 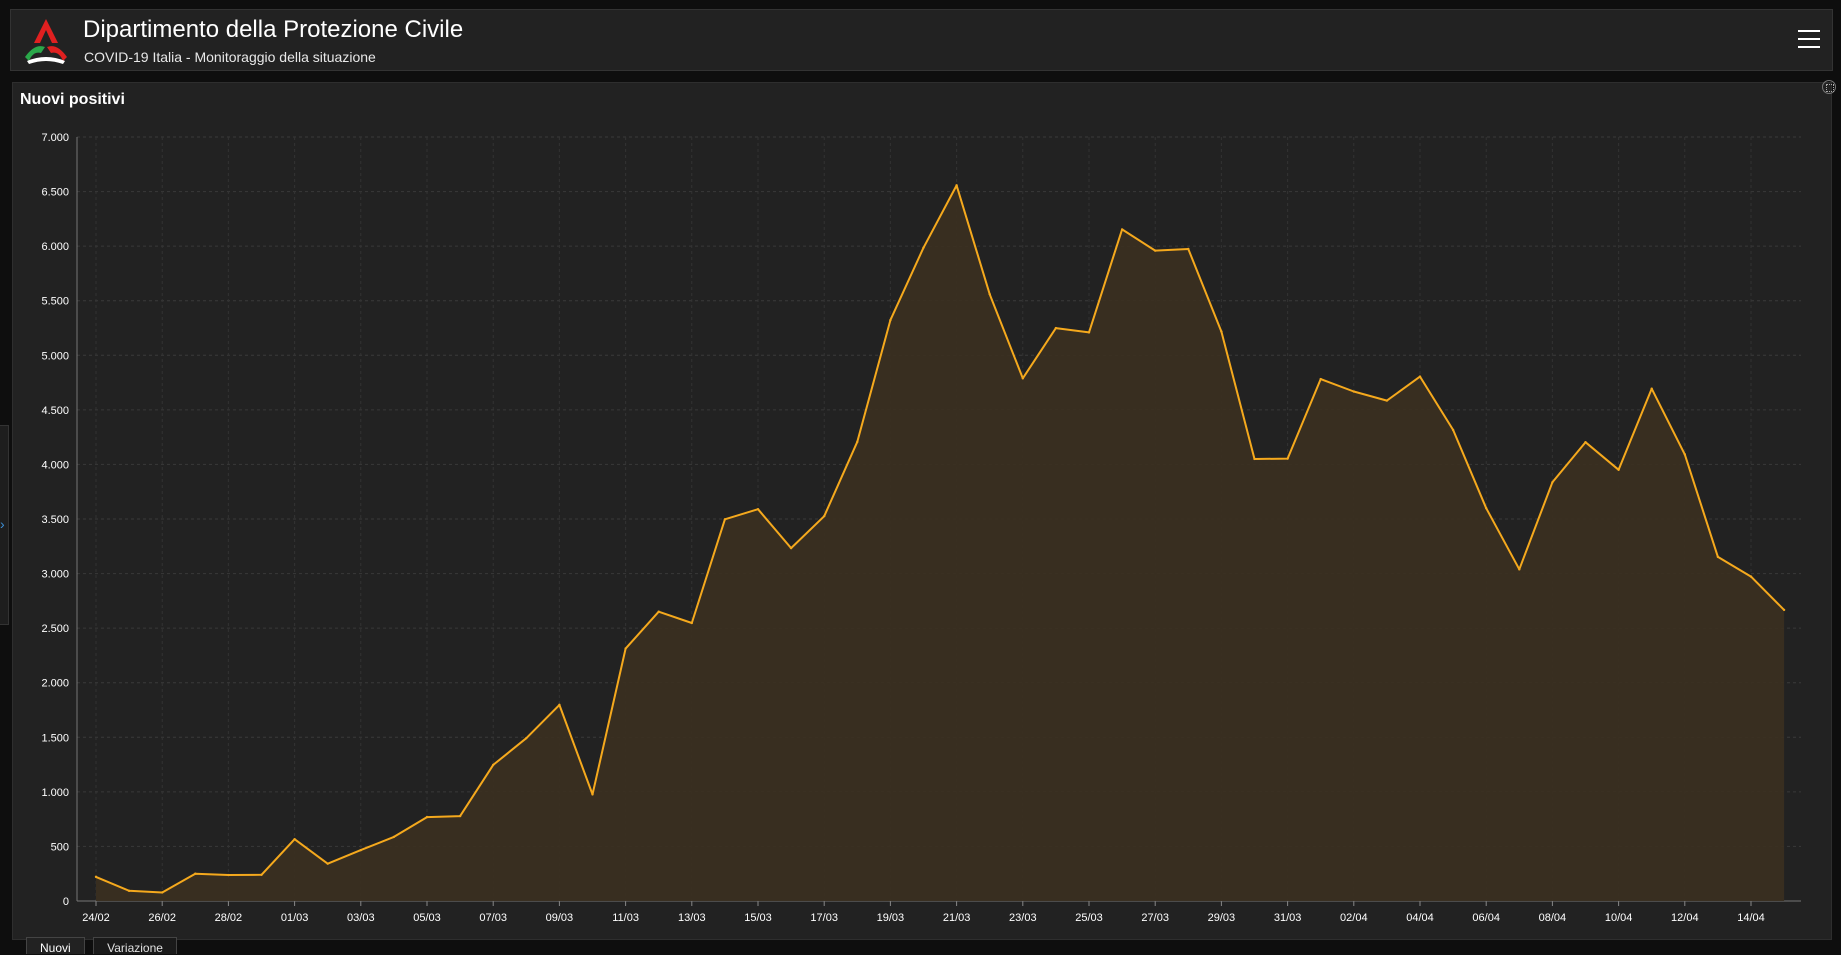 I want to click on x-tick-label: 26/02, so click(x=162, y=918).